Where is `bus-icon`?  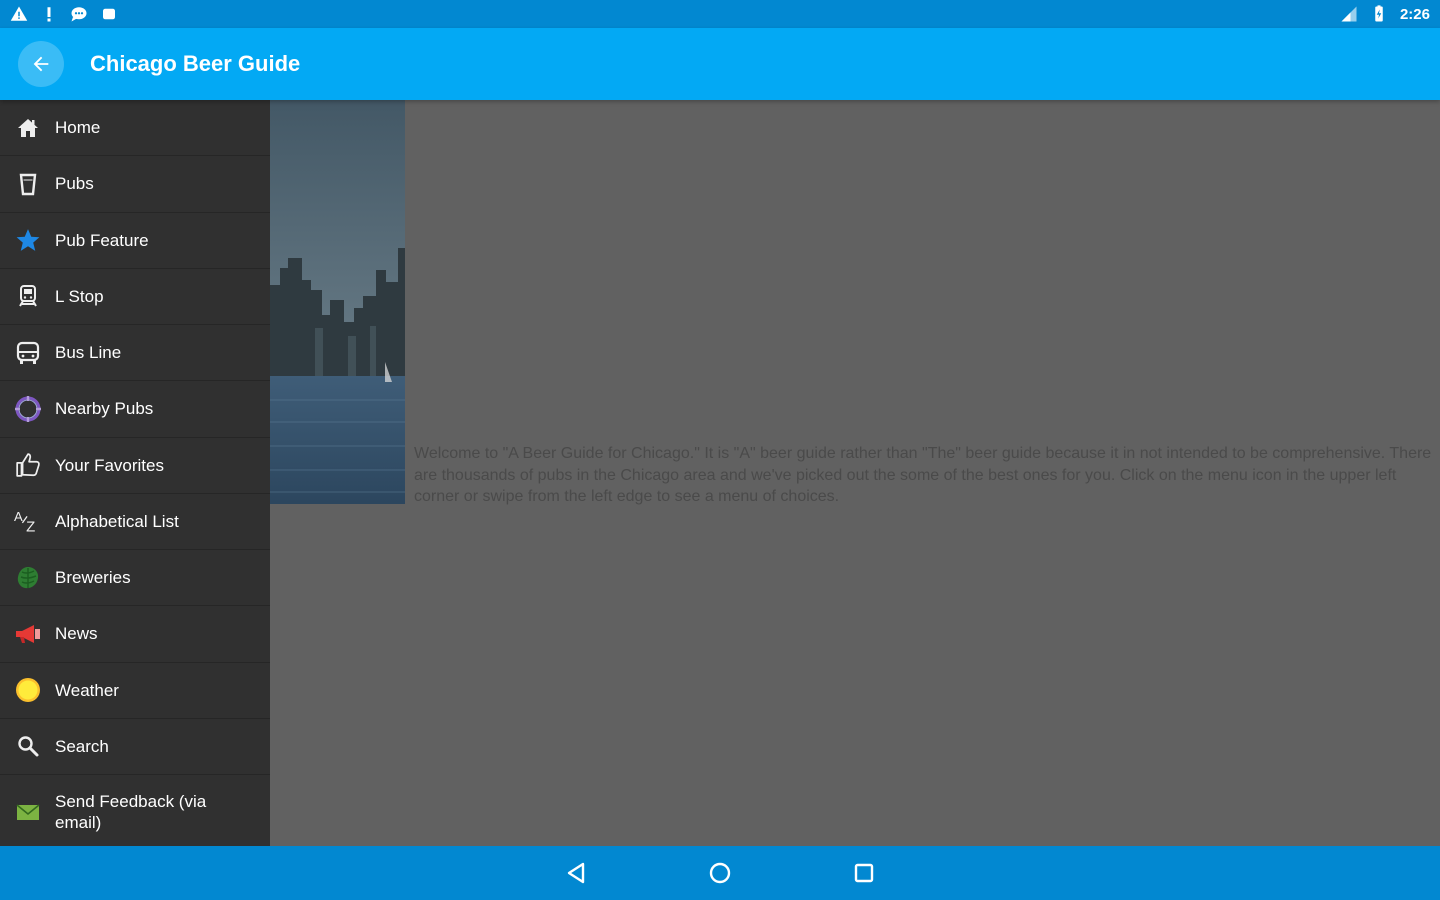
bus-icon is located at coordinates (28, 353).